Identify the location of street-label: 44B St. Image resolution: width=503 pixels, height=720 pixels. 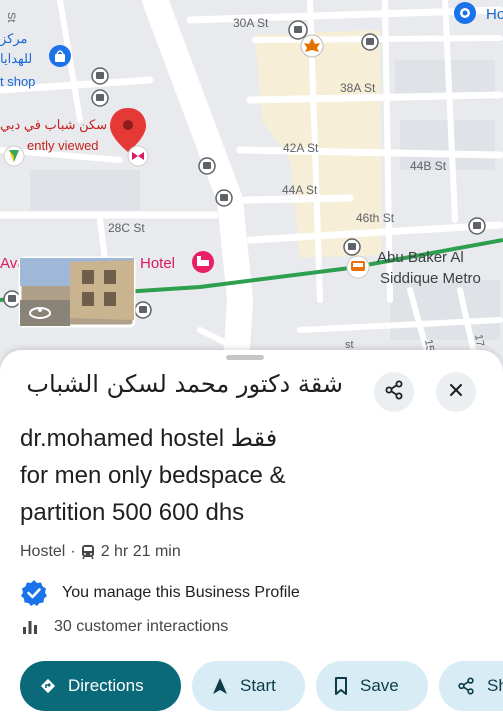
(428, 166).